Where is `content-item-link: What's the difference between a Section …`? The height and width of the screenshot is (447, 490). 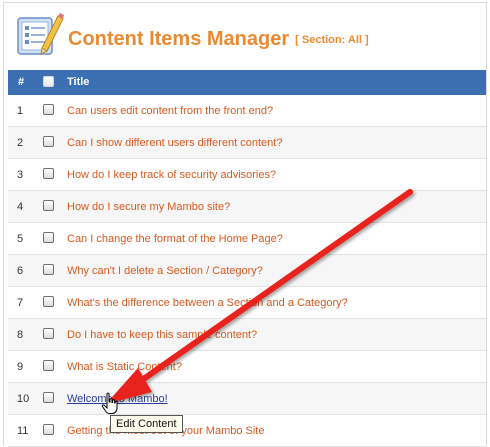 content-item-link: What's the difference between a Section … is located at coordinates (207, 303).